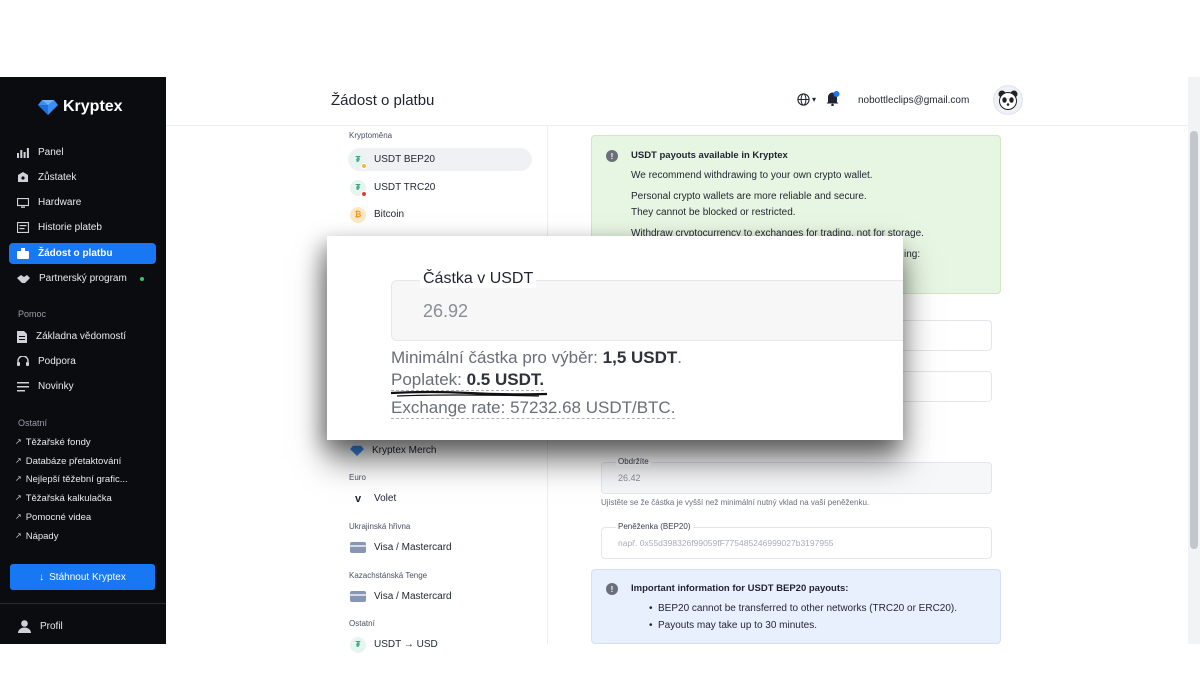  What do you see at coordinates (440, 644) in the screenshot?
I see `method-usdt-usd: ₮ USDT → USD` at bounding box center [440, 644].